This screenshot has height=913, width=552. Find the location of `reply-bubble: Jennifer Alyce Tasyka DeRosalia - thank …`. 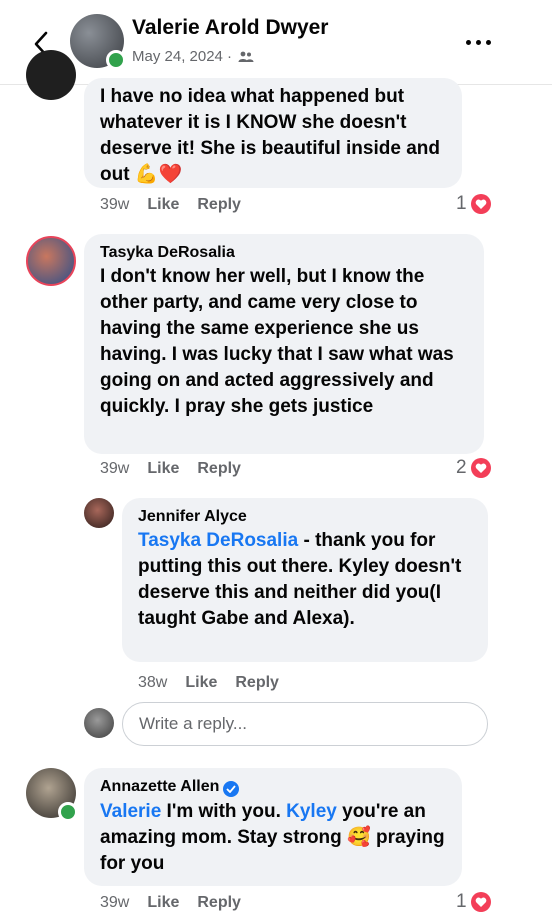

reply-bubble: Jennifer Alyce Tasyka DeRosalia - thank … is located at coordinates (305, 580).